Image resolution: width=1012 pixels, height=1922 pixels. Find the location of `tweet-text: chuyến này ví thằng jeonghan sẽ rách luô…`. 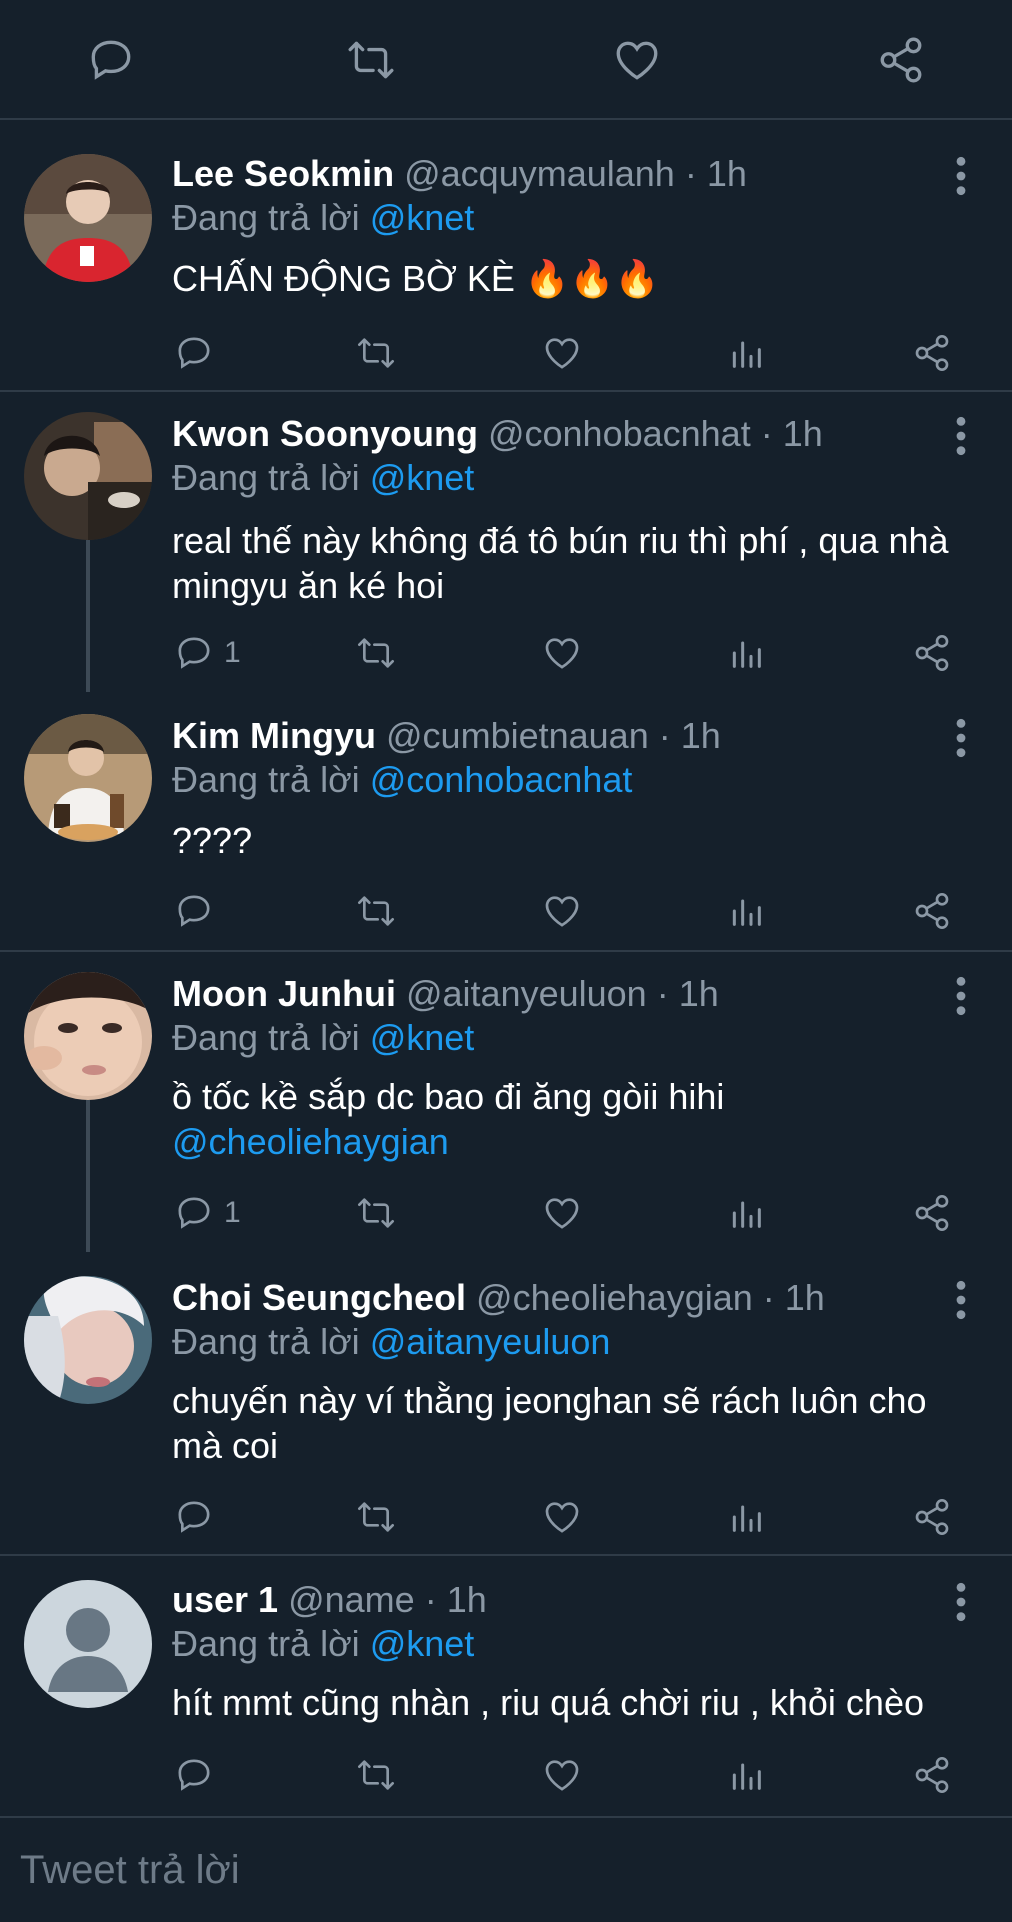

tweet-text: chuyến này ví thằng jeonghan sẽ rách luô… is located at coordinates (582, 1423).